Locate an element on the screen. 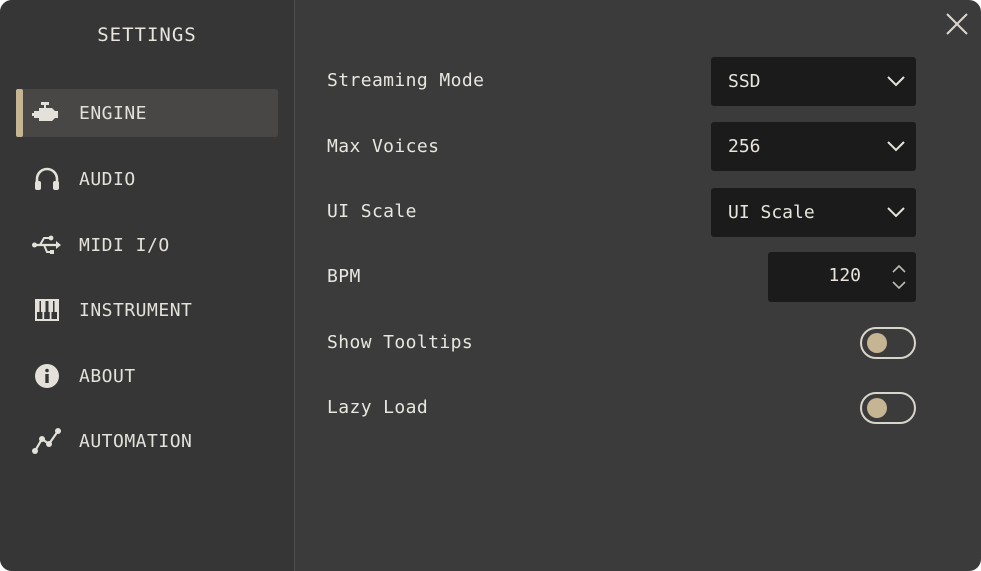 The image size is (981, 571). ui-scale-select: UI Scale is located at coordinates (813, 212).